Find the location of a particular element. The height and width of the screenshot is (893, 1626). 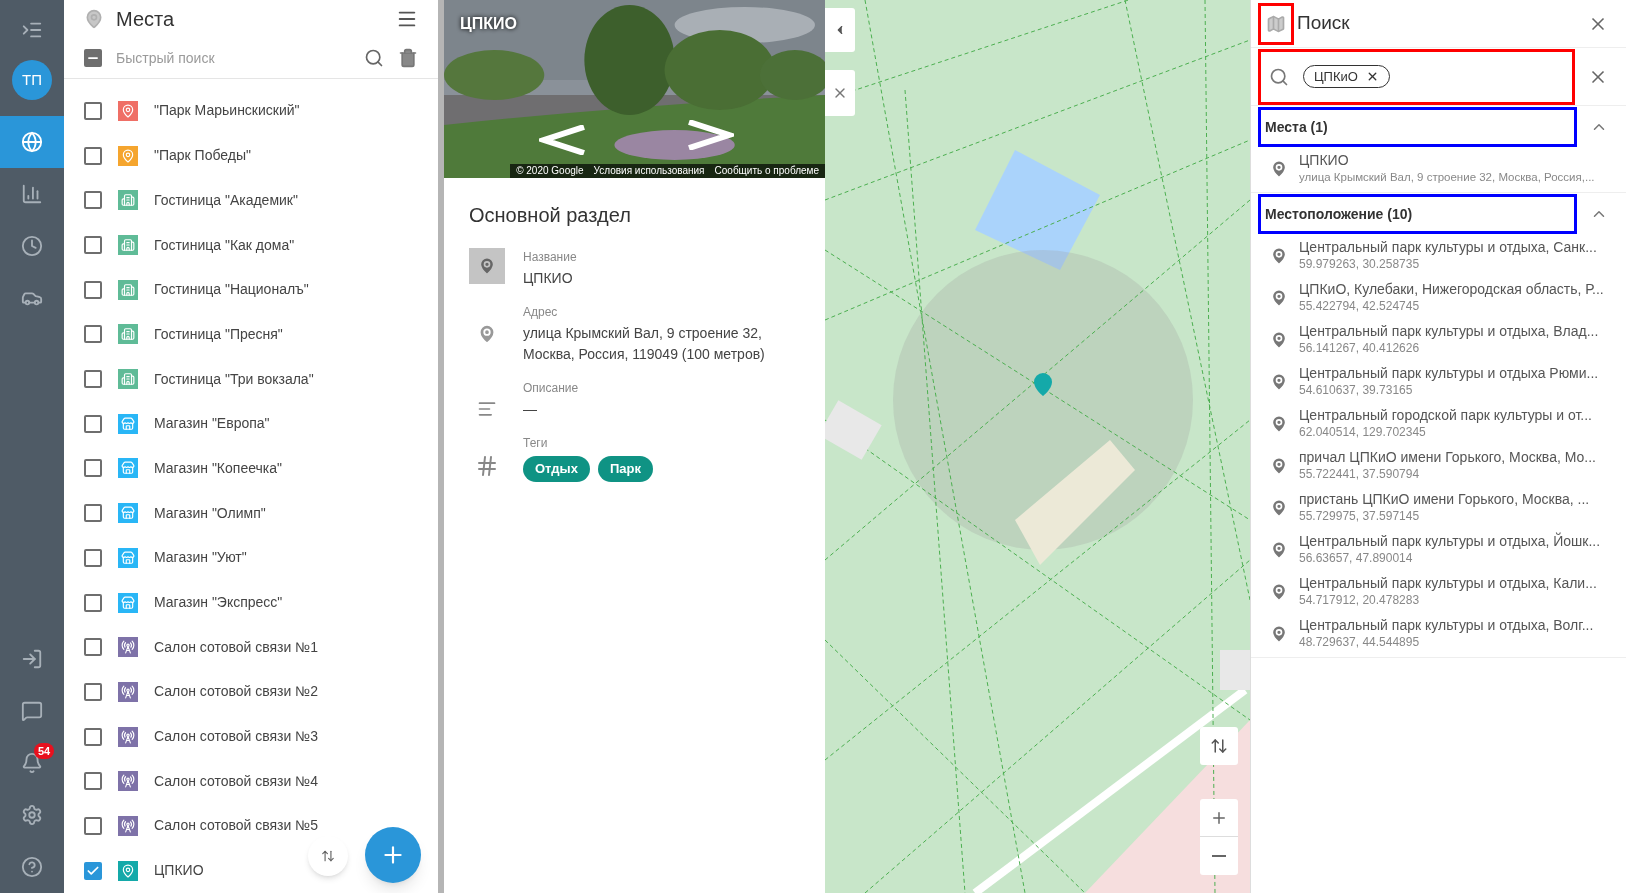

rotate-button is located at coordinates (1219, 746).